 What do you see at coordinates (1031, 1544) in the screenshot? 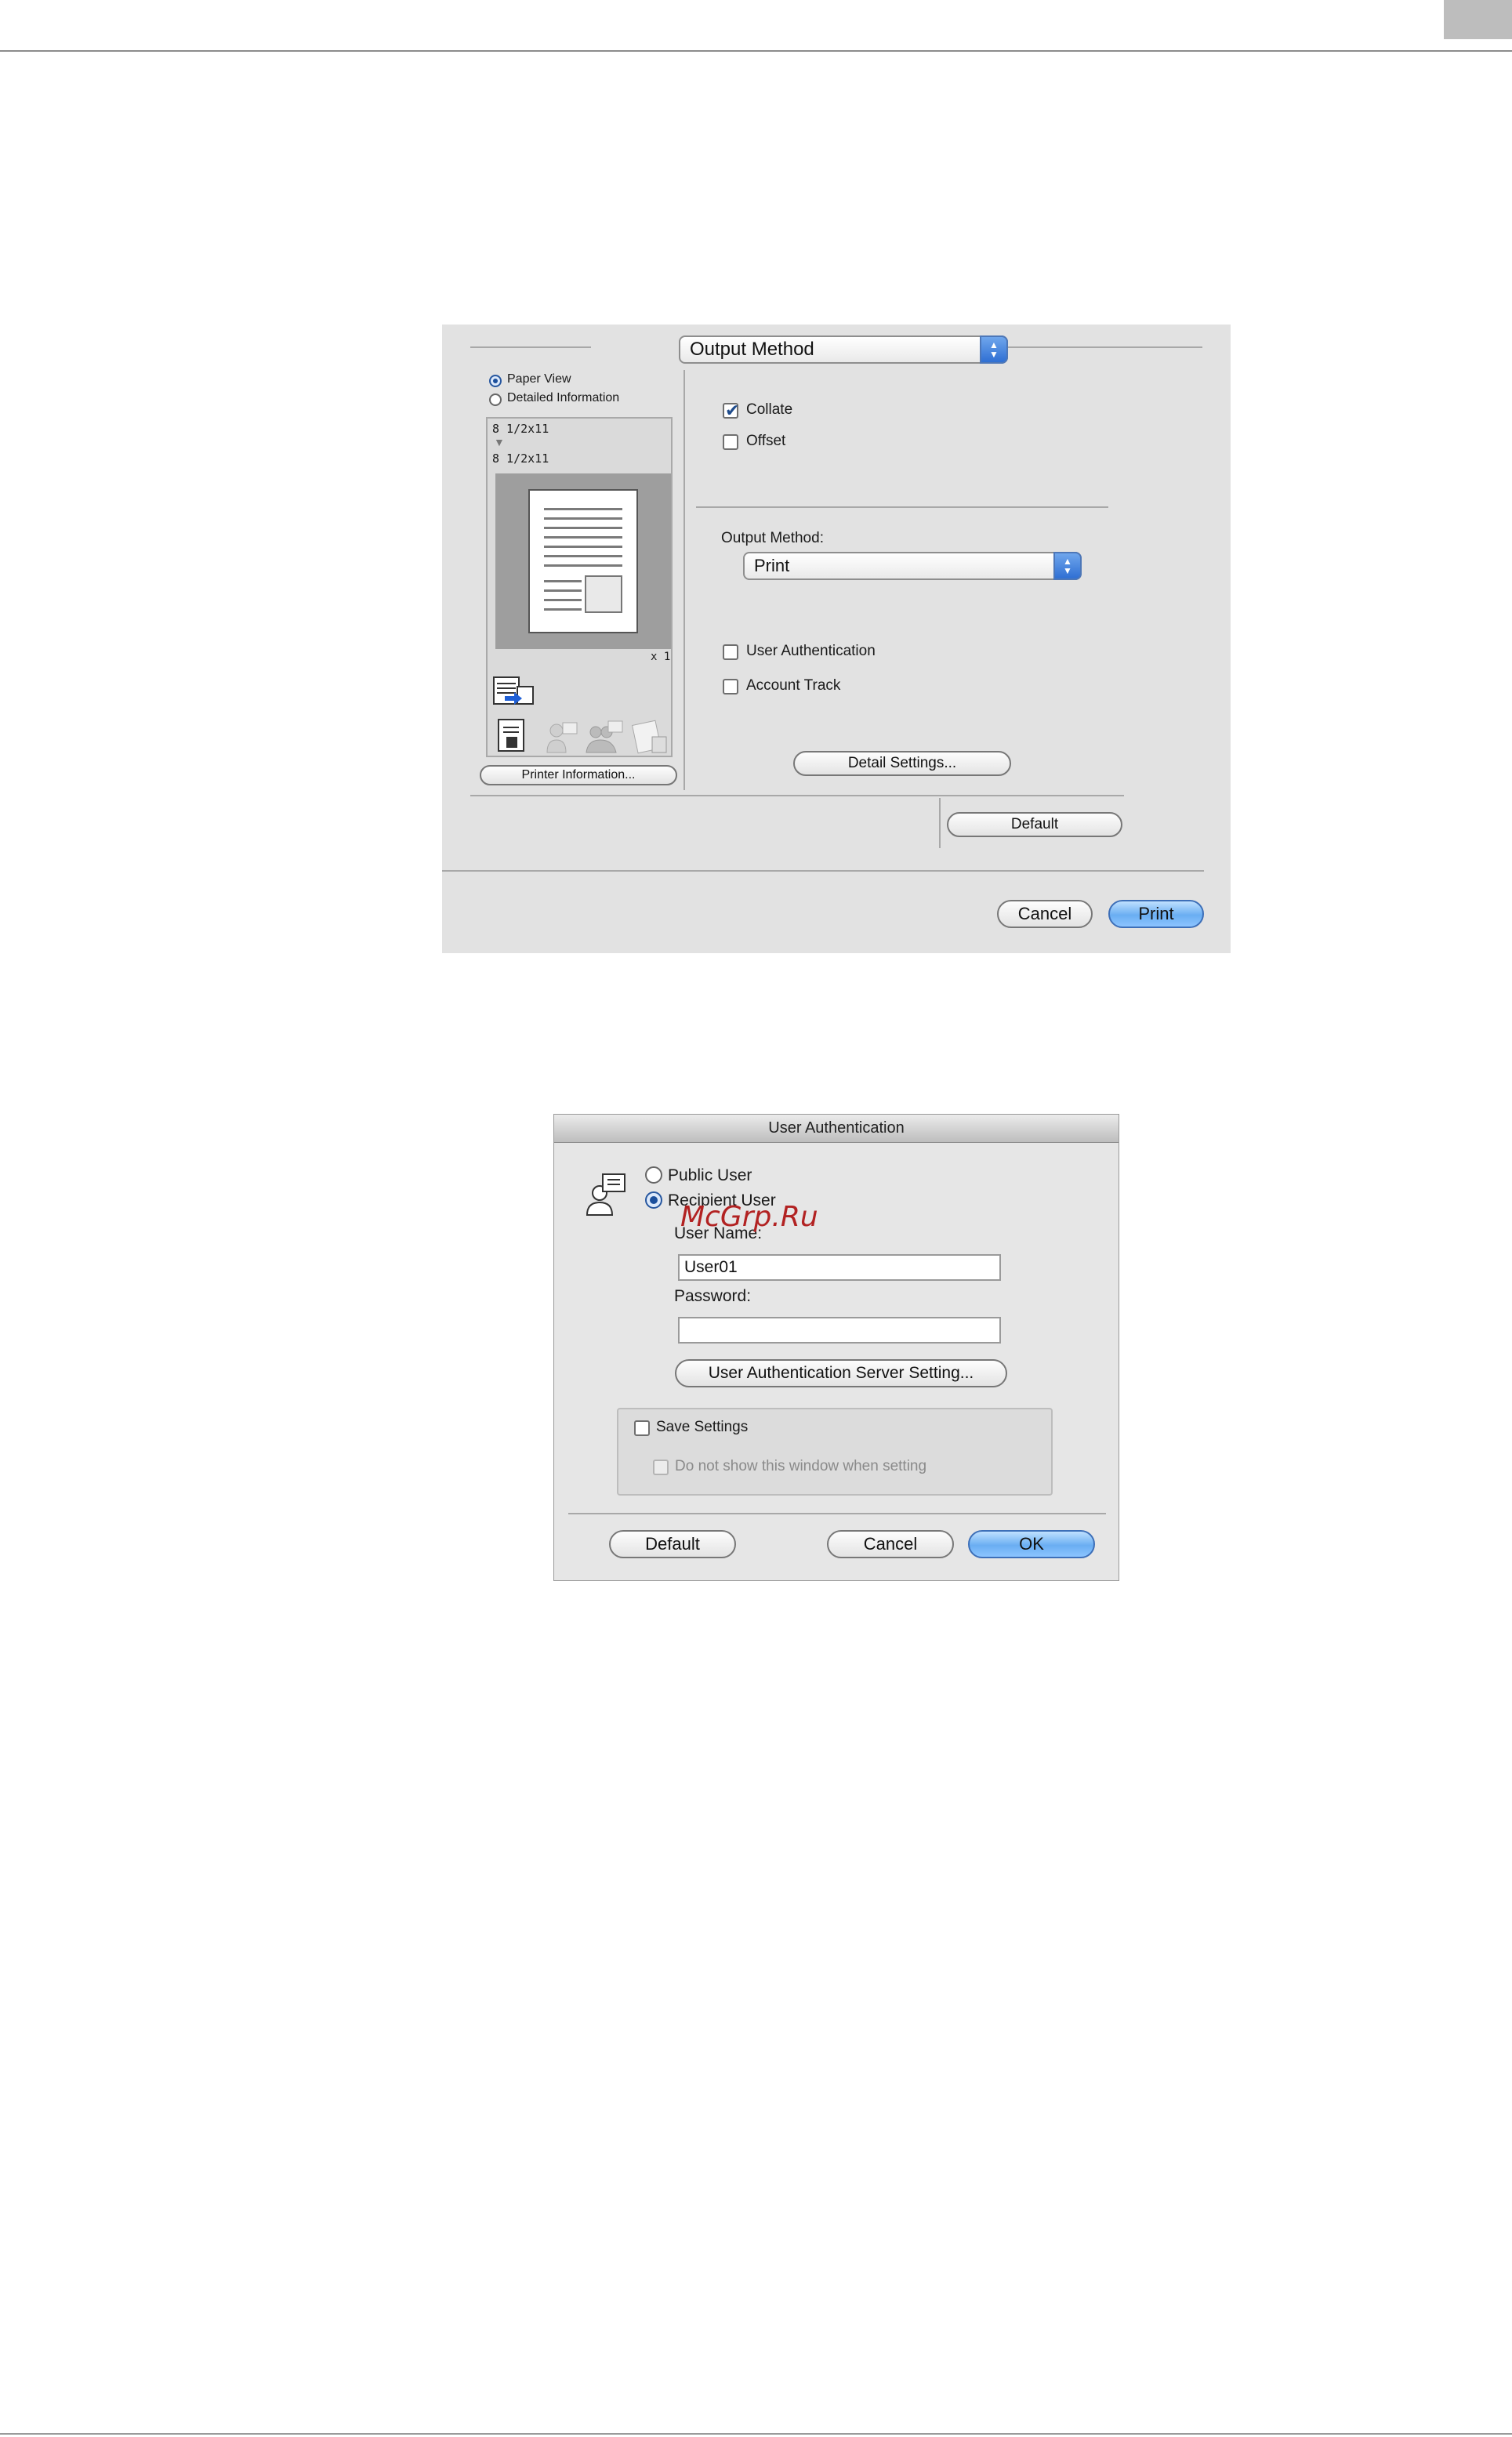
I see `ok-button: OK` at bounding box center [1031, 1544].